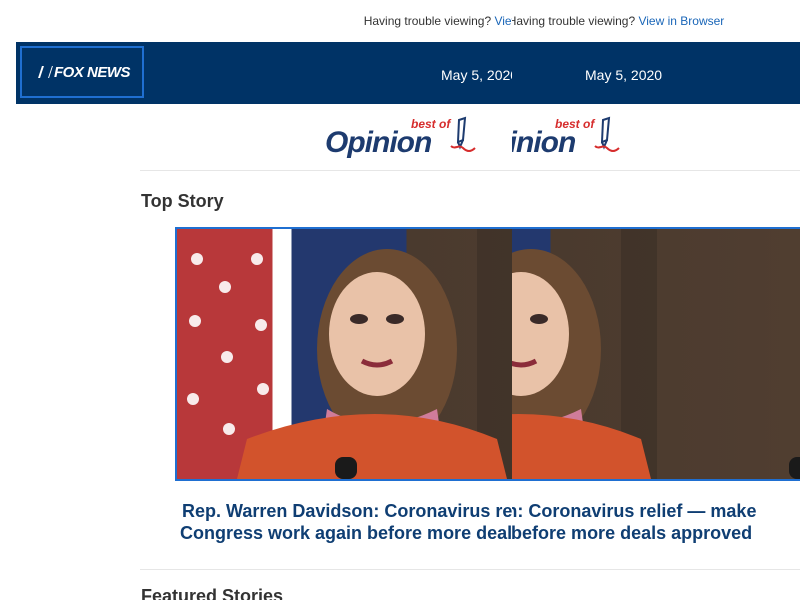 Image resolution: width=800 pixels, height=600 pixels. I want to click on fox-news-logo: FOX NEWS, so click(82, 72).